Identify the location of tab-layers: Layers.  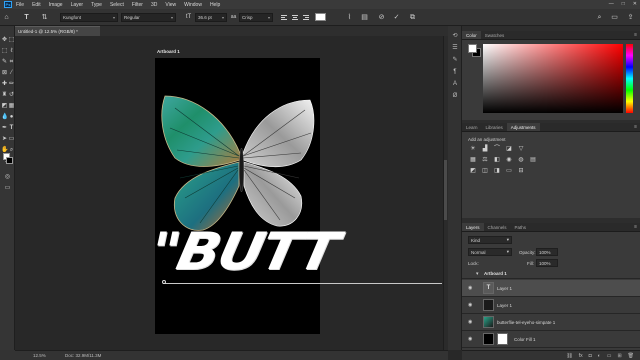
(473, 227).